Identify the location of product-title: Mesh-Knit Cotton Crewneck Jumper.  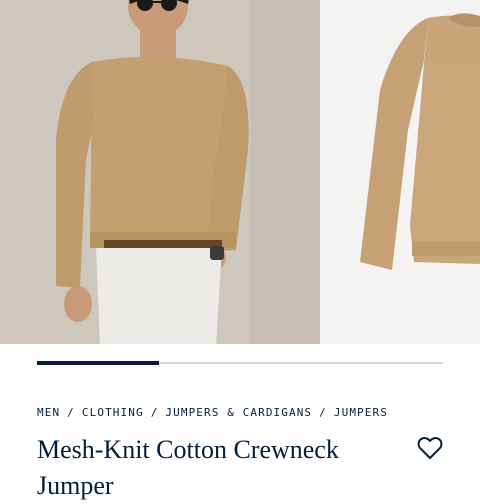
(188, 467).